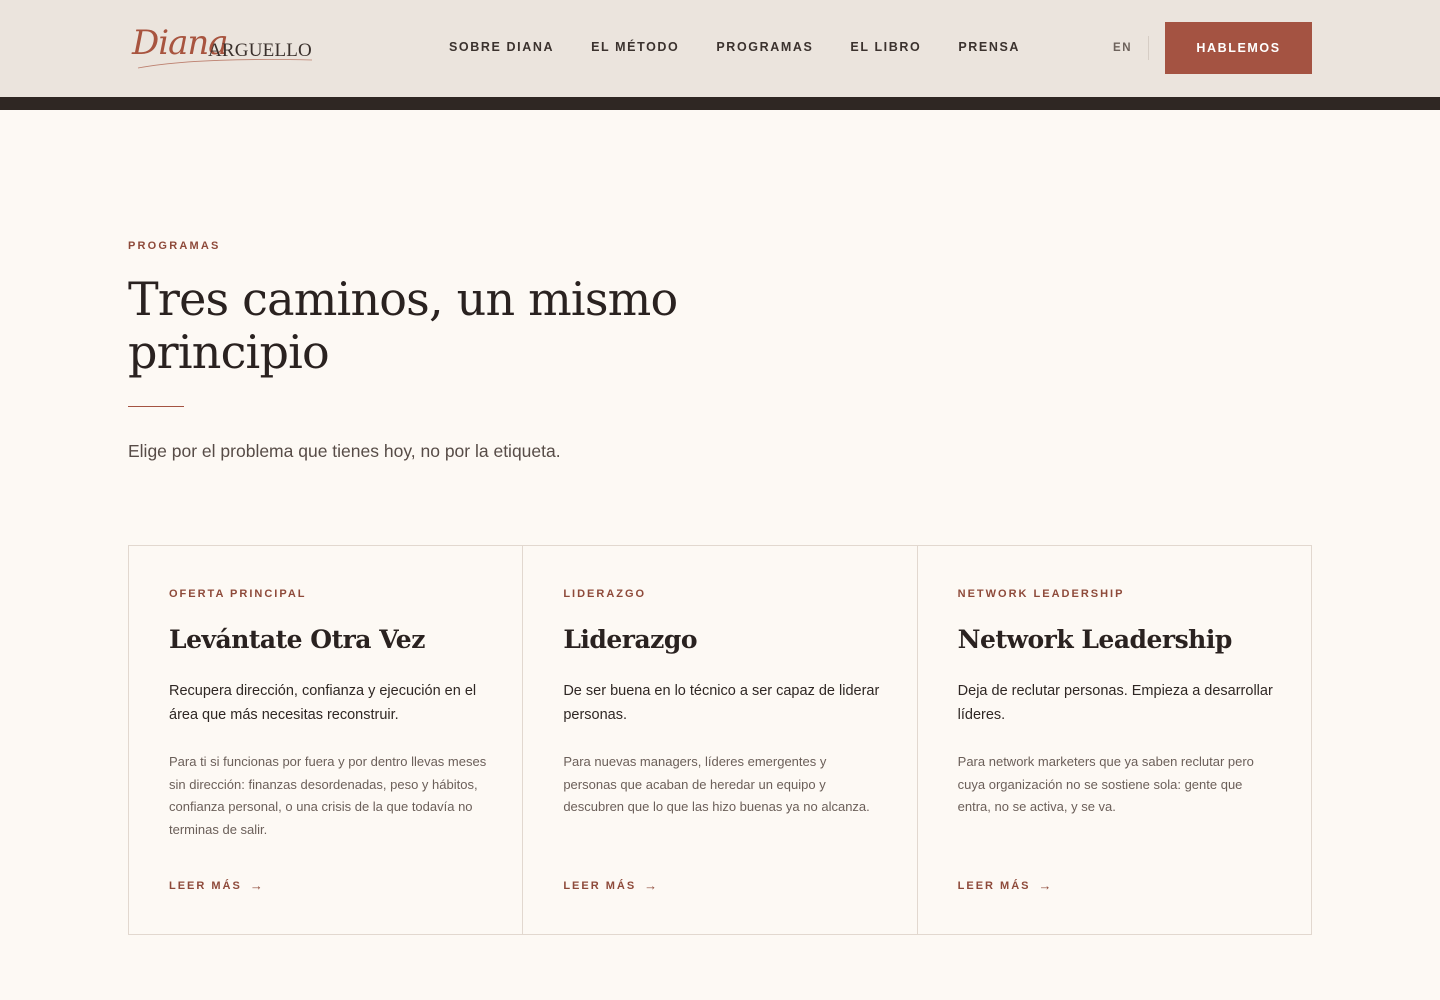 This screenshot has width=1440, height=1000. I want to click on logo-caps: ARGUELLO, so click(260, 50).